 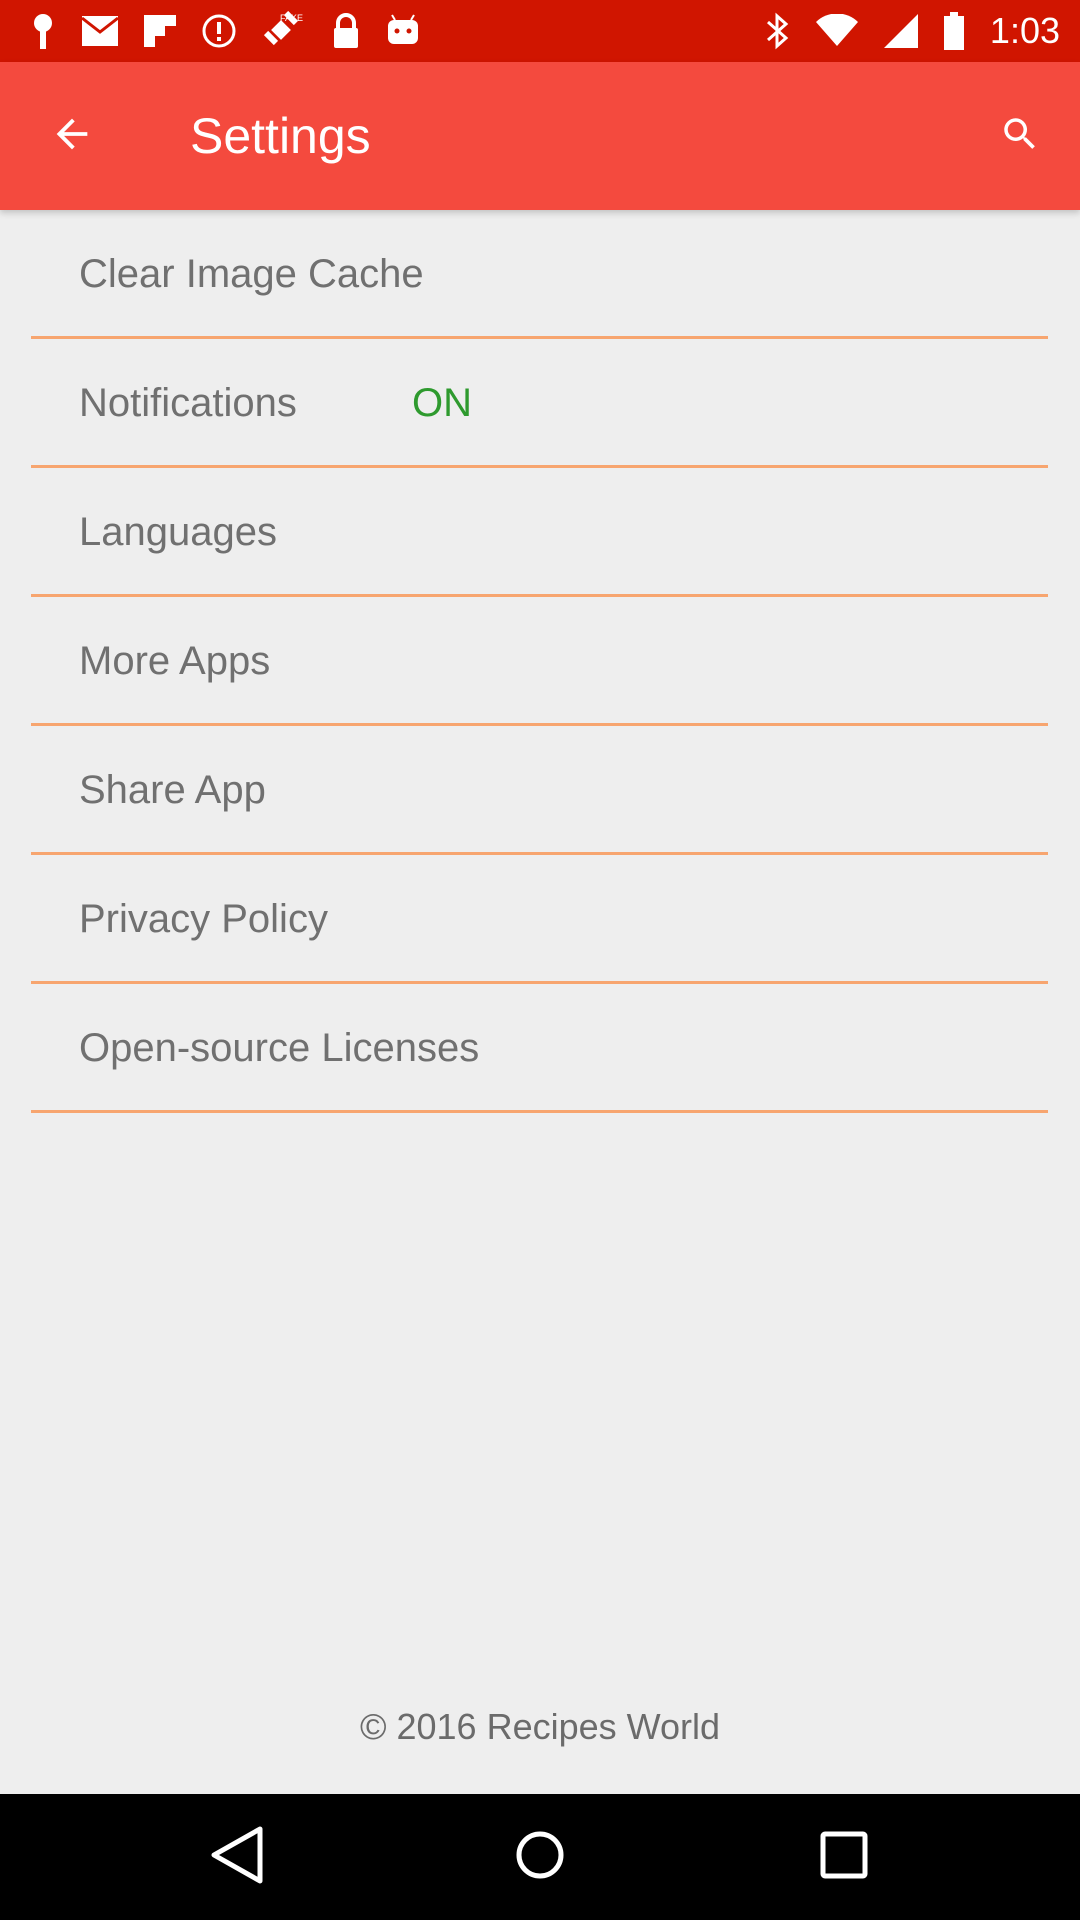 I want to click on back-triangle-icon, so click(x=237, y=1857).